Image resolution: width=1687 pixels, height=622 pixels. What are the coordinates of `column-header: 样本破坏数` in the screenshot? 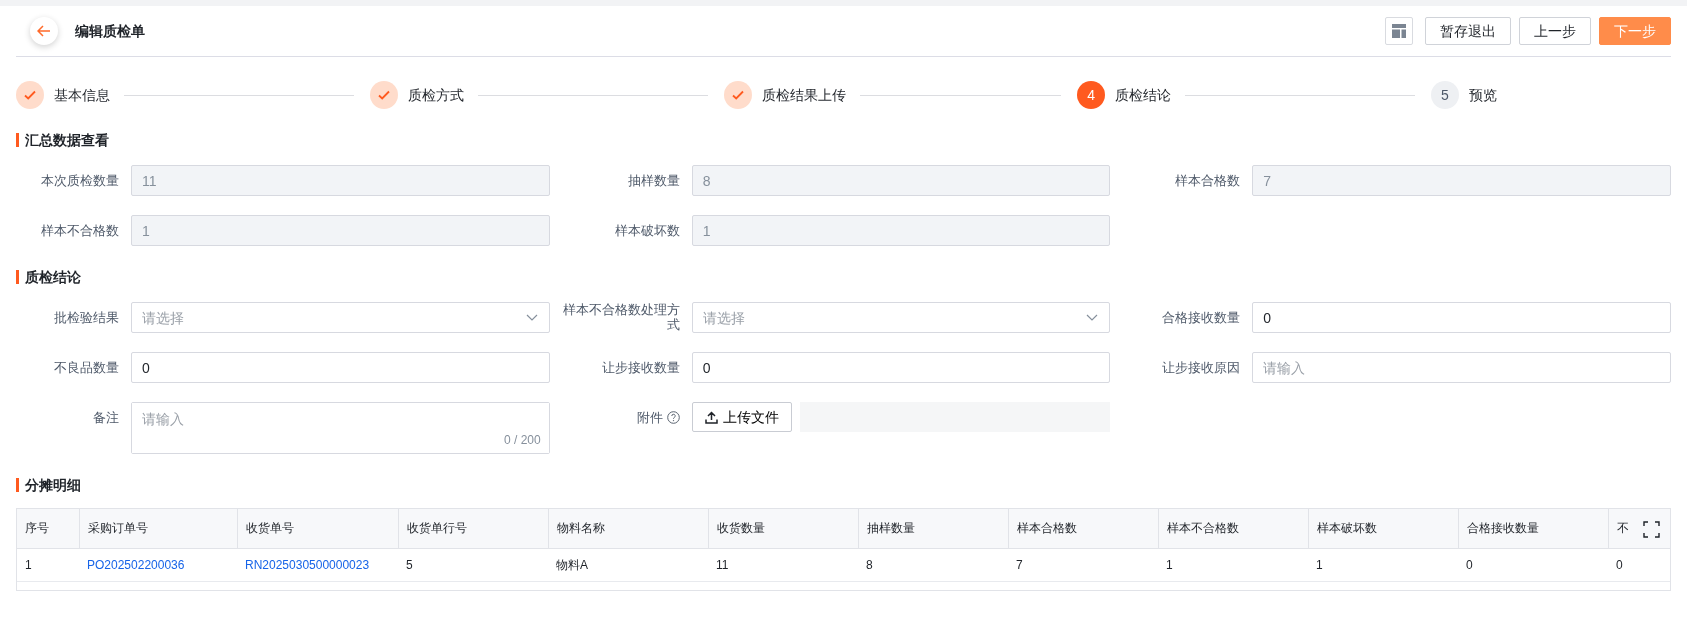 It's located at (1383, 528).